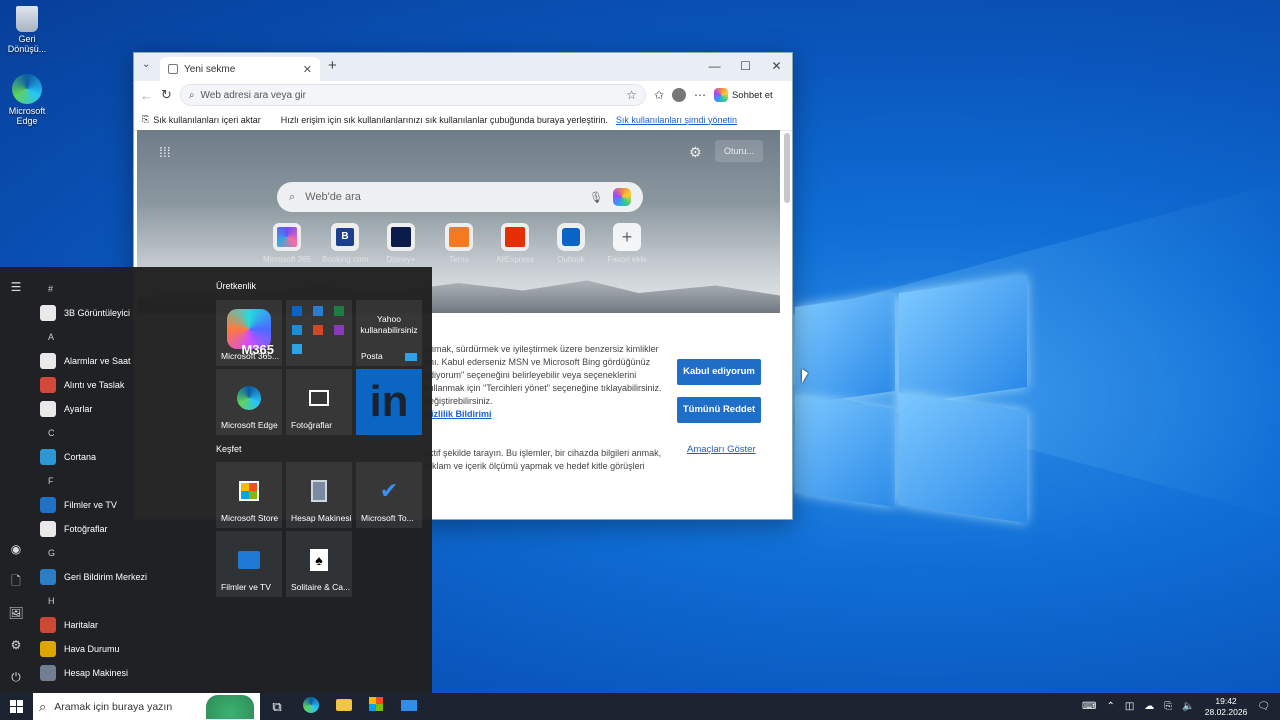 Image resolution: width=1280 pixels, height=720 pixels. Describe the element at coordinates (1129, 706) in the screenshot. I see `meet-now-icon: ◫` at that location.